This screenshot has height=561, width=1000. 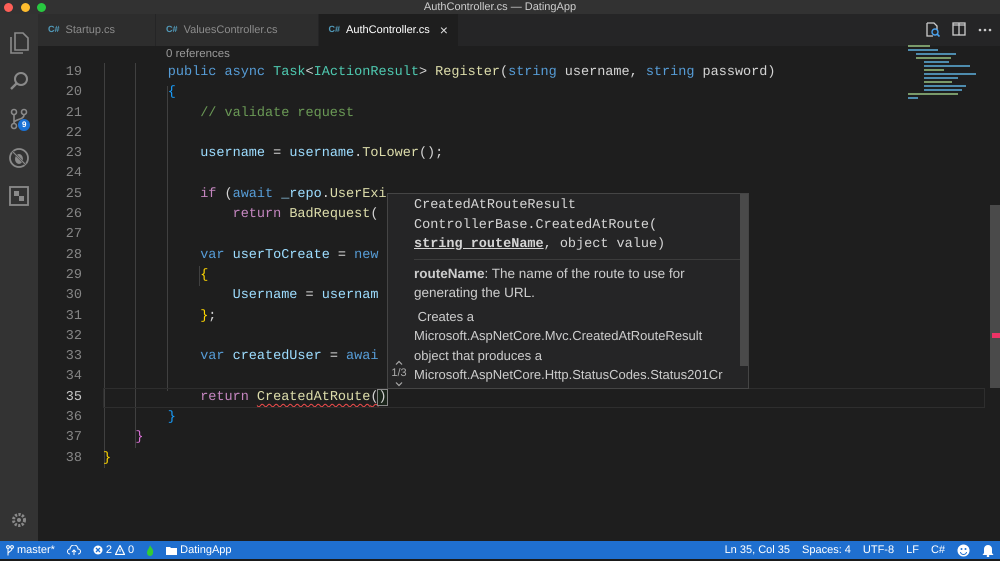 What do you see at coordinates (73, 397) in the screenshot?
I see `line-number: 35` at bounding box center [73, 397].